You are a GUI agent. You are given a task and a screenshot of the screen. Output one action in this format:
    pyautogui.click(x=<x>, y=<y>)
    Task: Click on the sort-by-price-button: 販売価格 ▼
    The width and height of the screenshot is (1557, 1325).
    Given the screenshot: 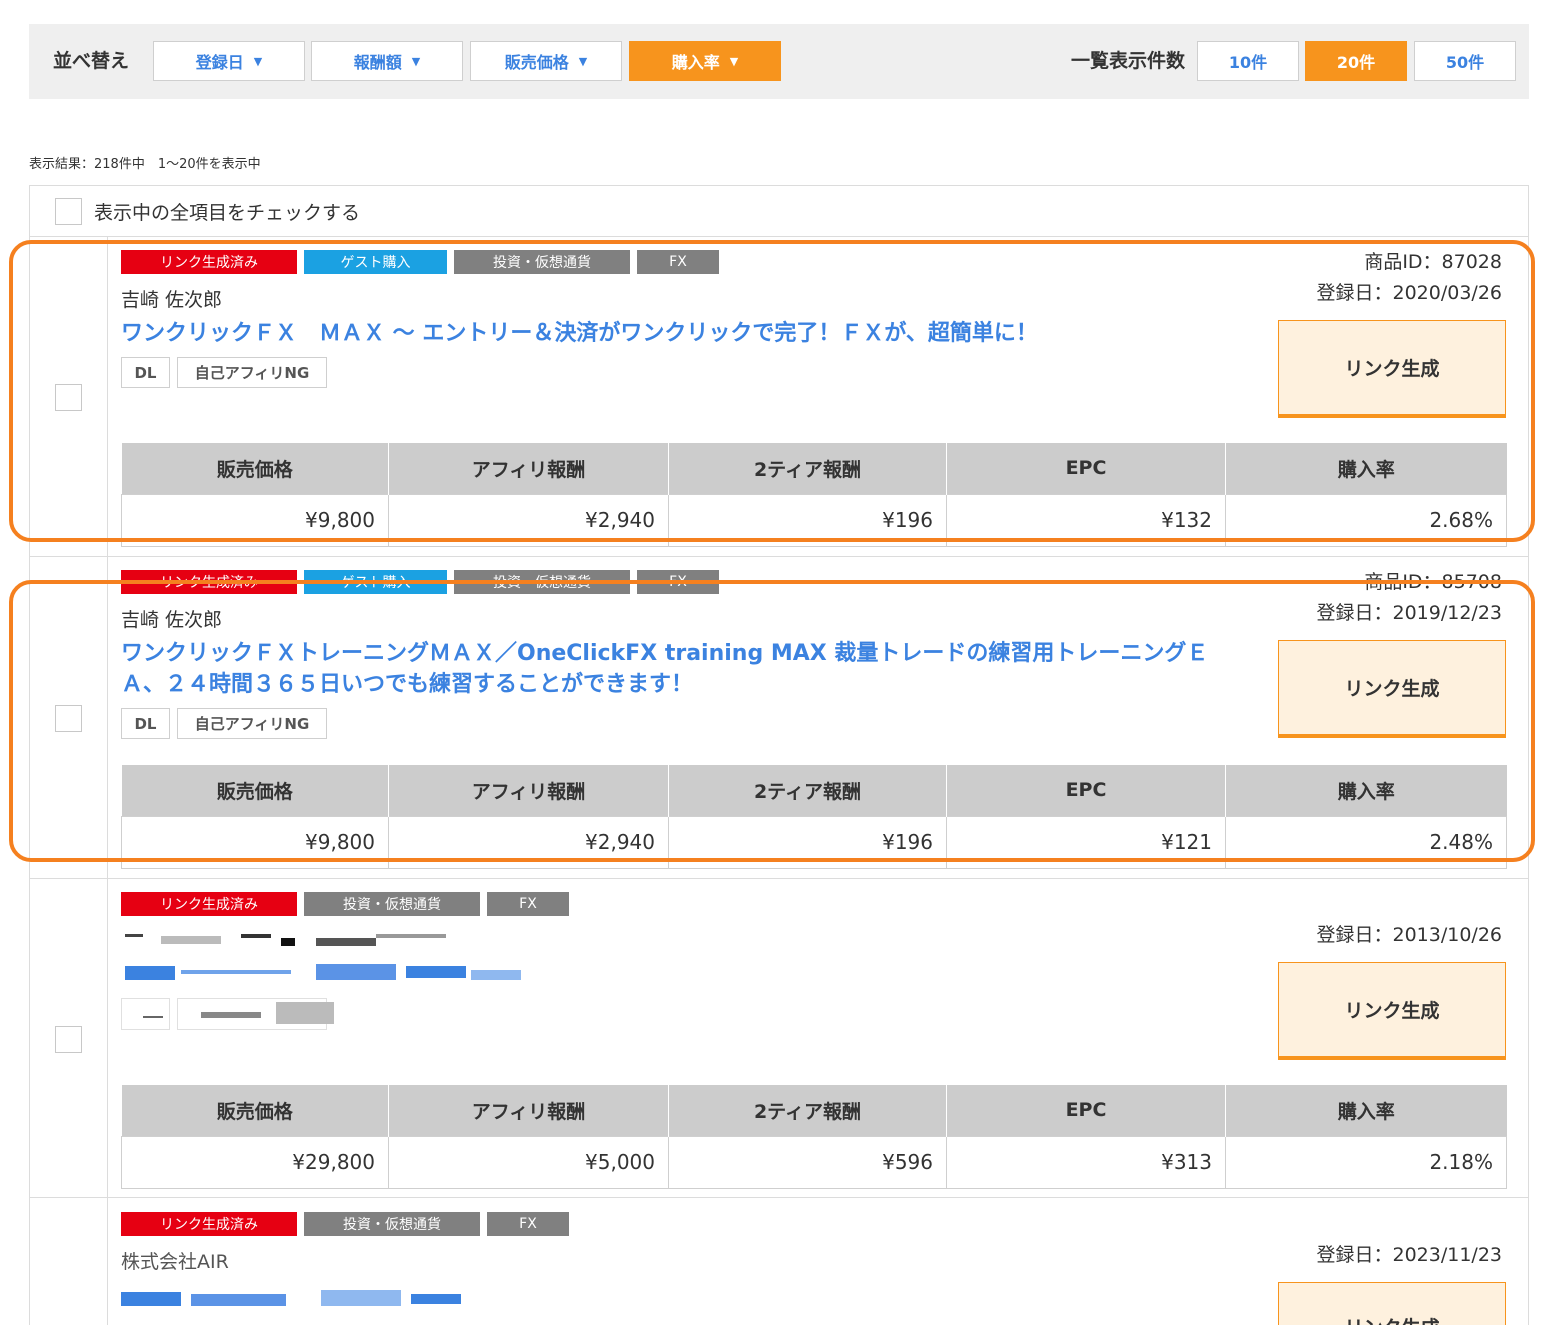 What is the action you would take?
    pyautogui.click(x=546, y=61)
    